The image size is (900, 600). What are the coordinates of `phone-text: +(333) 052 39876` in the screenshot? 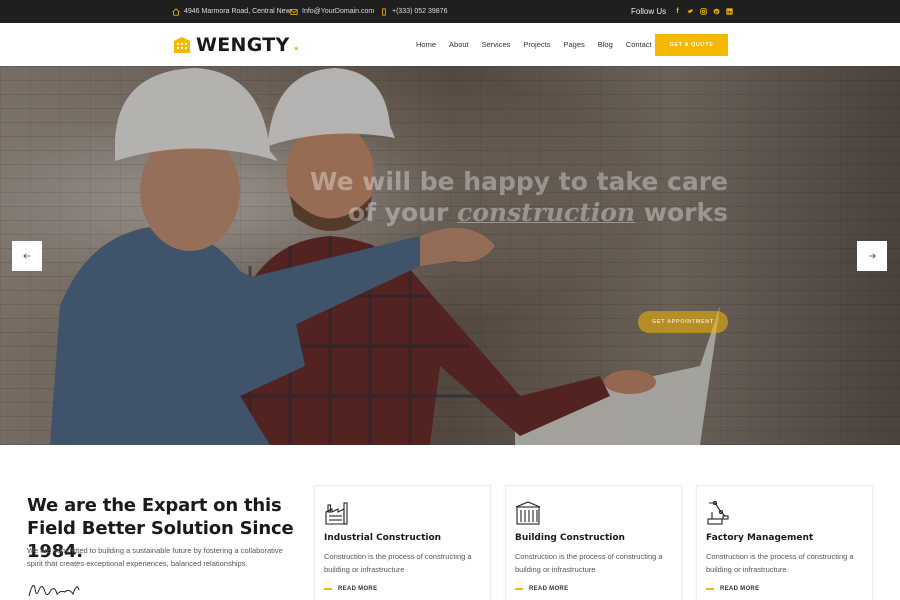 It's located at (419, 11).